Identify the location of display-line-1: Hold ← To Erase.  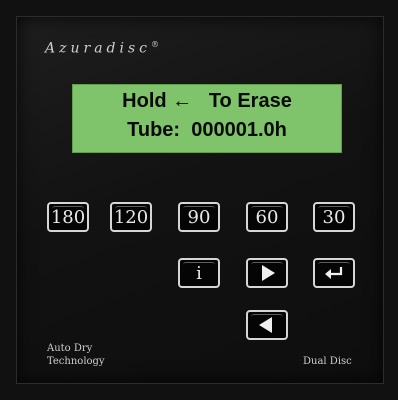
(207, 101).